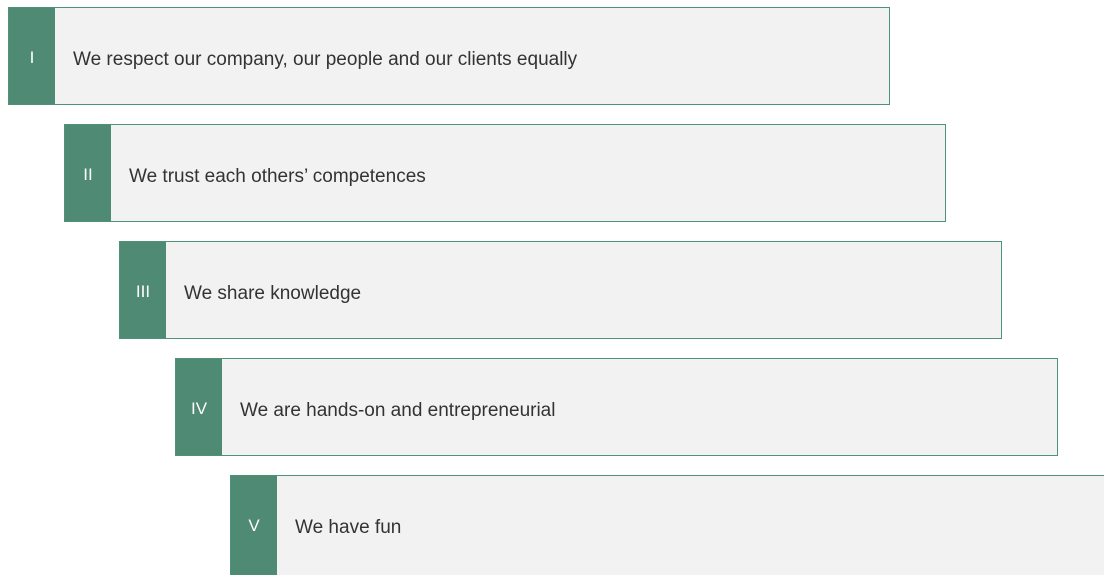  Describe the element at coordinates (560, 290) in the screenshot. I see `value-step-3: III We share knowledge` at that location.